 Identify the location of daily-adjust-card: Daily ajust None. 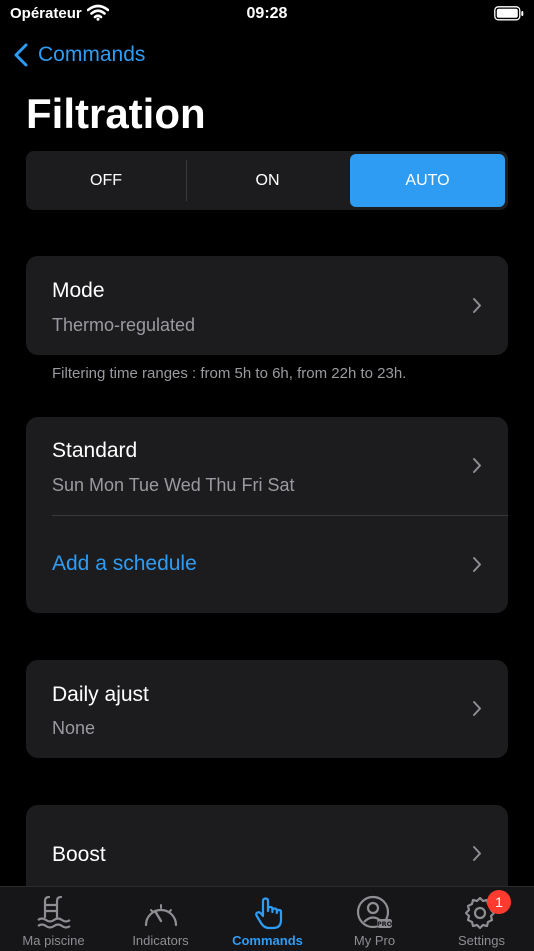
(267, 709).